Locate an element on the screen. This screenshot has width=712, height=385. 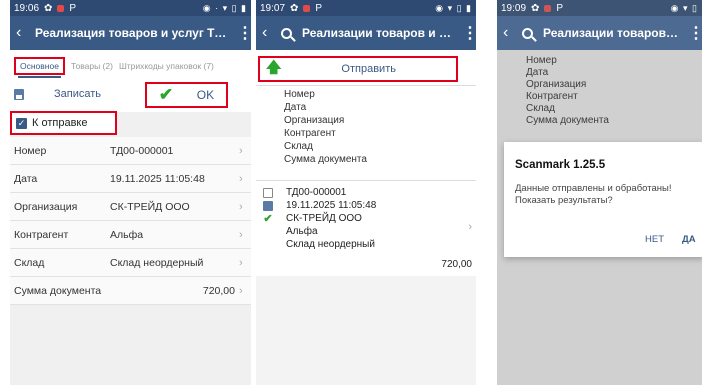
column-header: Номер is located at coordinates (299, 94).